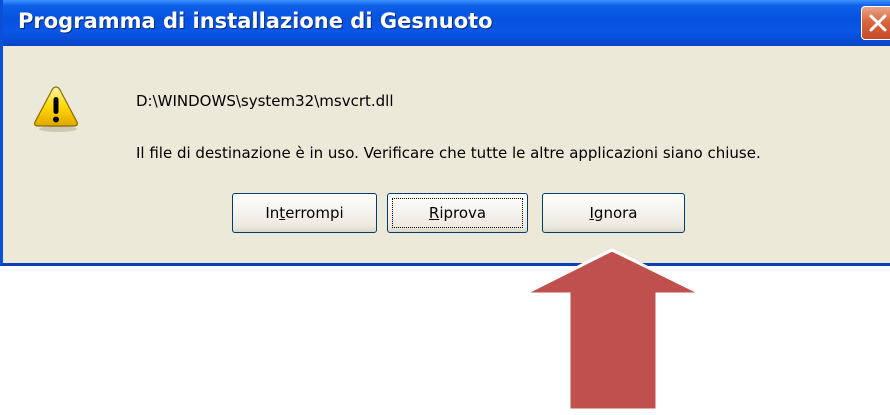  I want to click on file-path-text: D:\WINDOWS\system32\msvcrt.dll, so click(265, 101).